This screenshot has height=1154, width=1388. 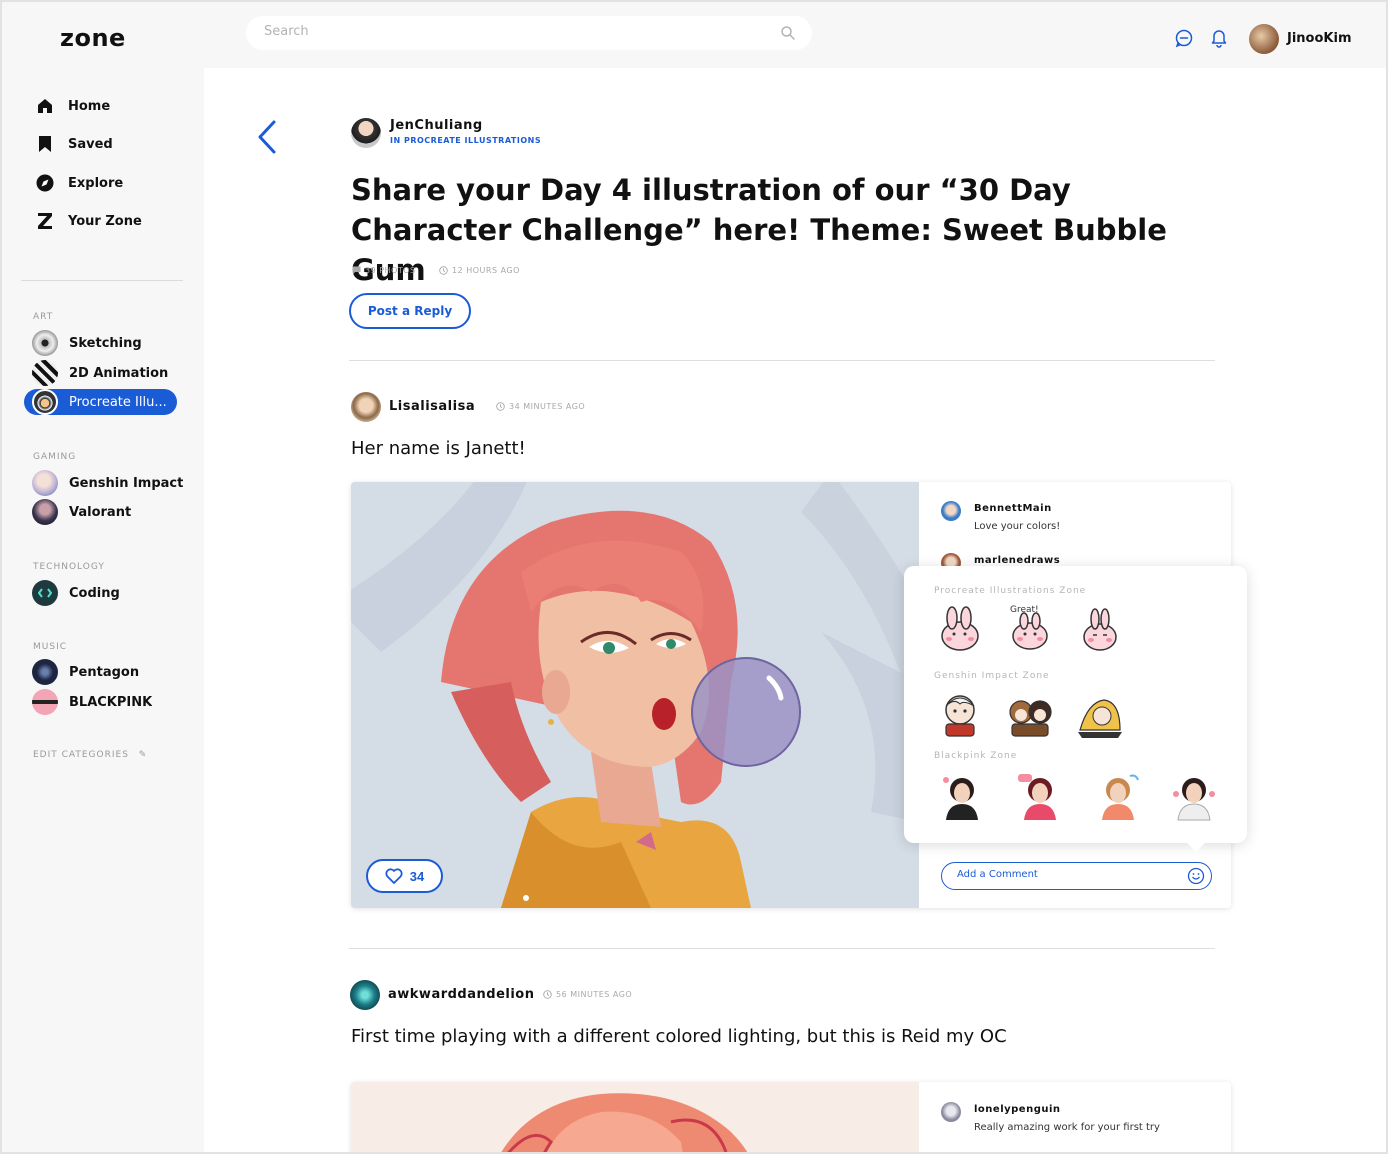 What do you see at coordinates (45, 144) in the screenshot?
I see `bookmark-icon` at bounding box center [45, 144].